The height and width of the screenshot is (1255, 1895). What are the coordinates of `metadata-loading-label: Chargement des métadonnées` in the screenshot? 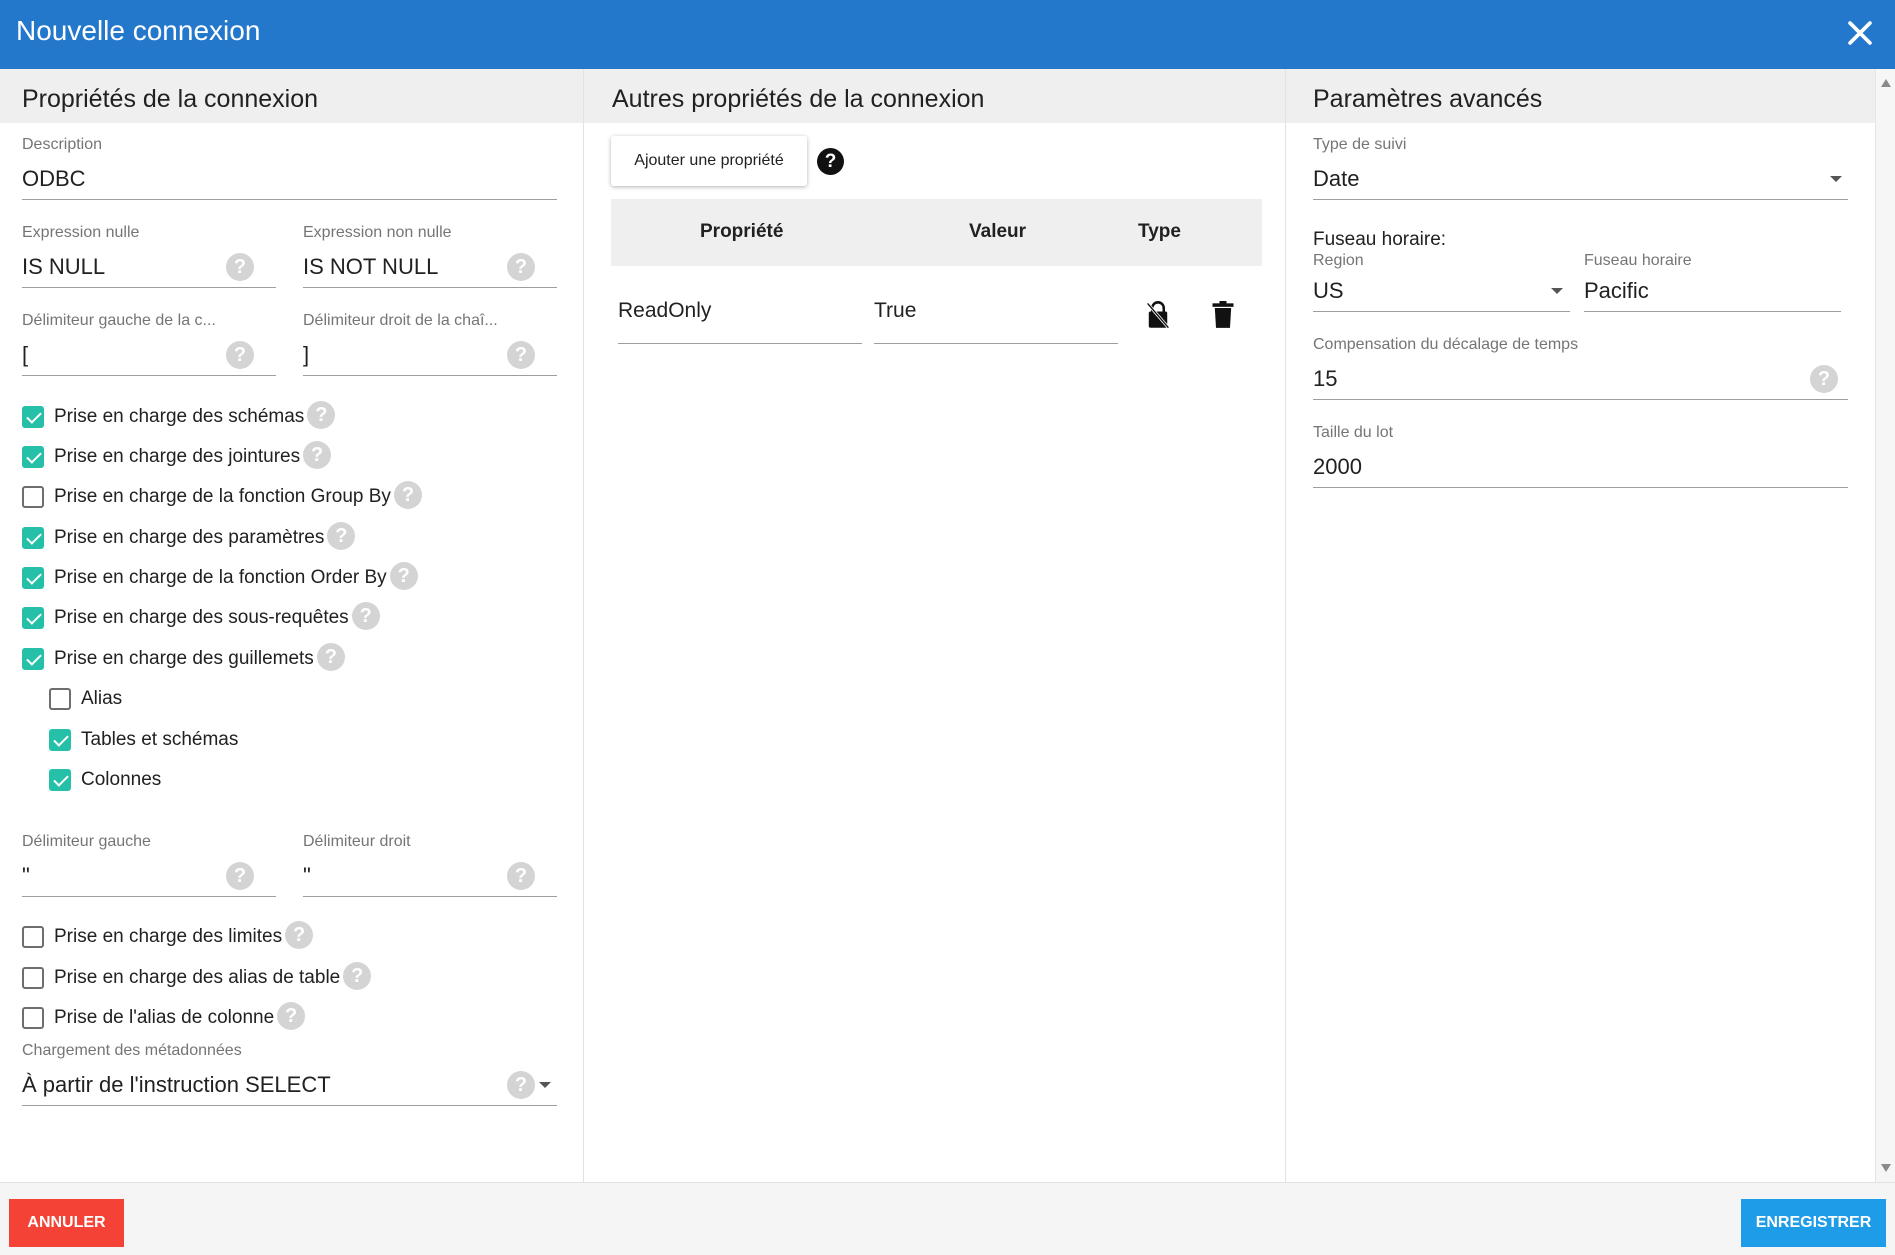 It's located at (132, 1050).